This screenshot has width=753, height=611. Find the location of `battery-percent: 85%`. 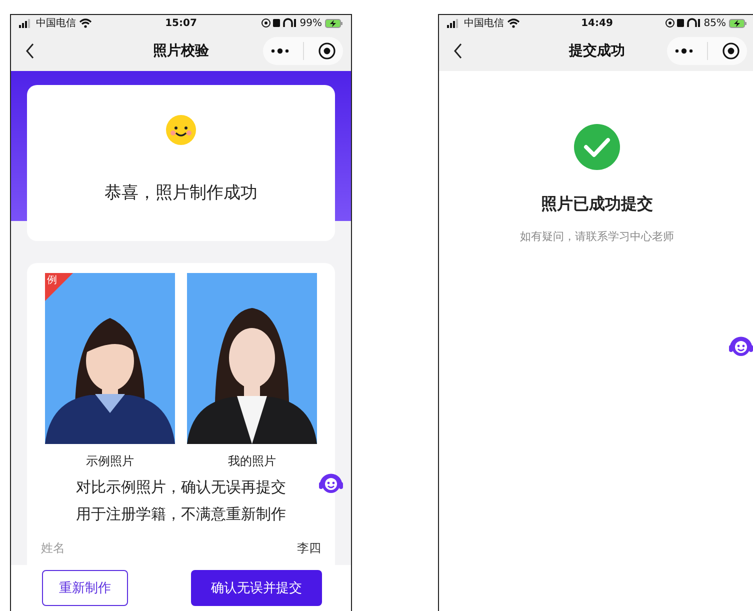

battery-percent: 85% is located at coordinates (715, 23).